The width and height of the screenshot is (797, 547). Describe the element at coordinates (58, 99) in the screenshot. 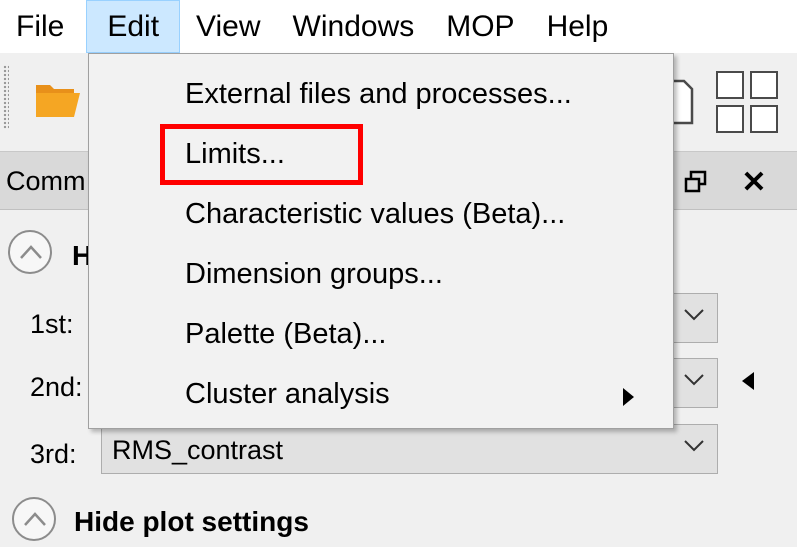

I see `folder-open-icon` at that location.